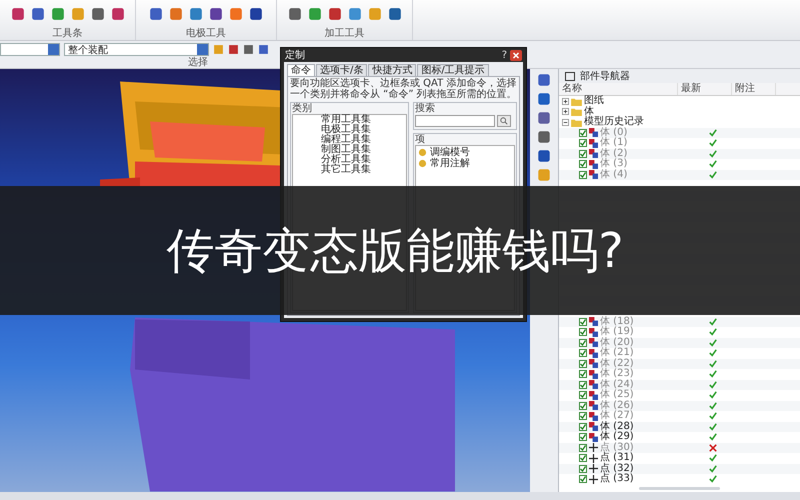  What do you see at coordinates (594, 101) in the screenshot?
I see `tree-item: 图纸` at bounding box center [594, 101].